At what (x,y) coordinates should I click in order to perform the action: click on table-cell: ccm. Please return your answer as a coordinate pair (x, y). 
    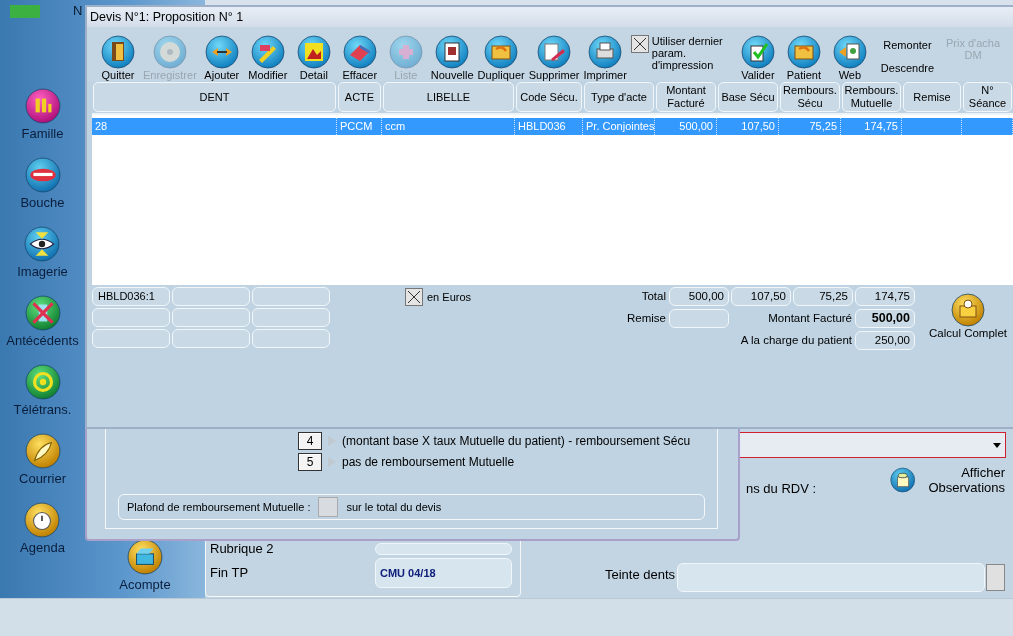
    Looking at the image, I should click on (448, 126).